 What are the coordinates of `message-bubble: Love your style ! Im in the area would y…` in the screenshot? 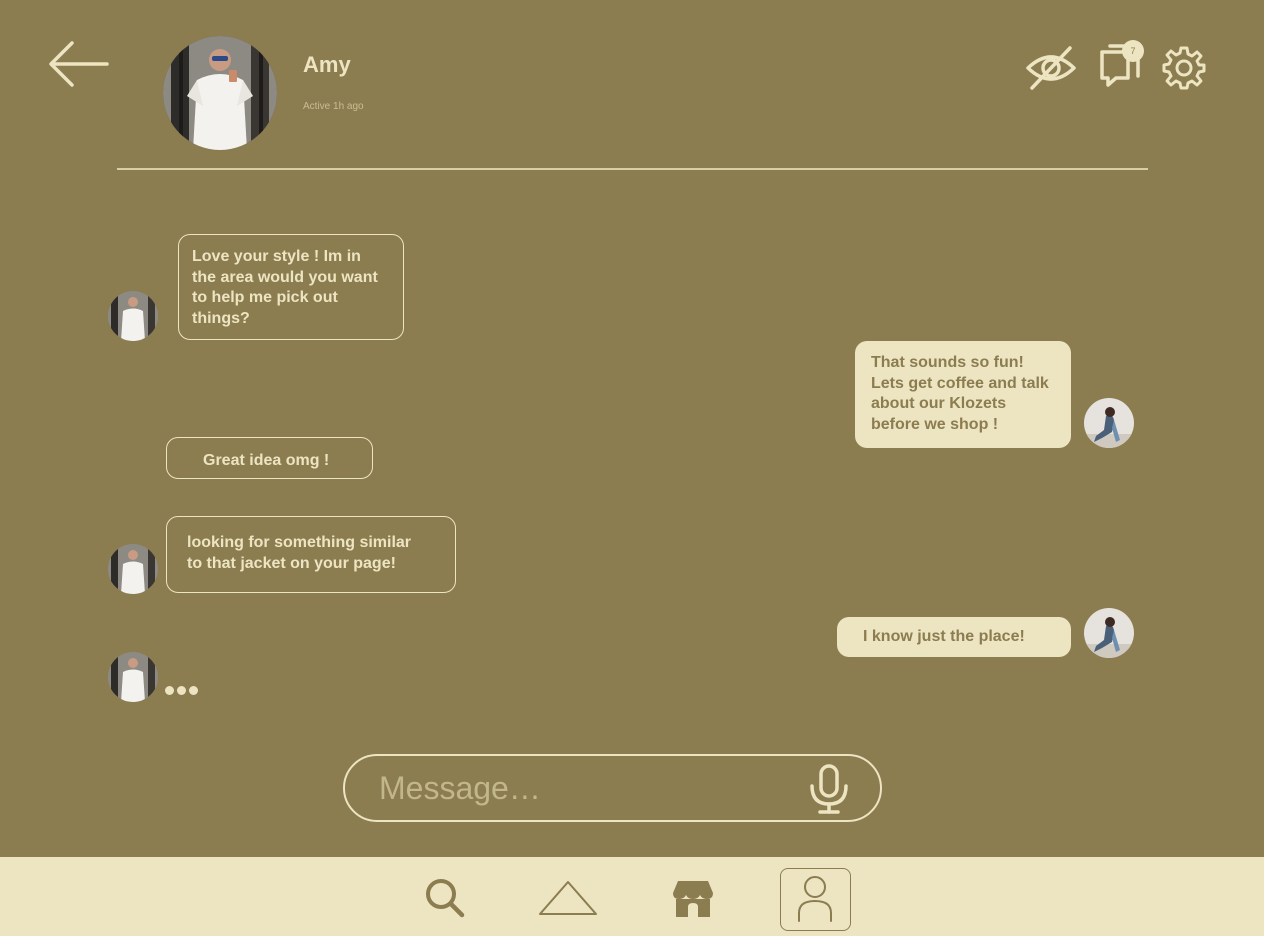 It's located at (291, 287).